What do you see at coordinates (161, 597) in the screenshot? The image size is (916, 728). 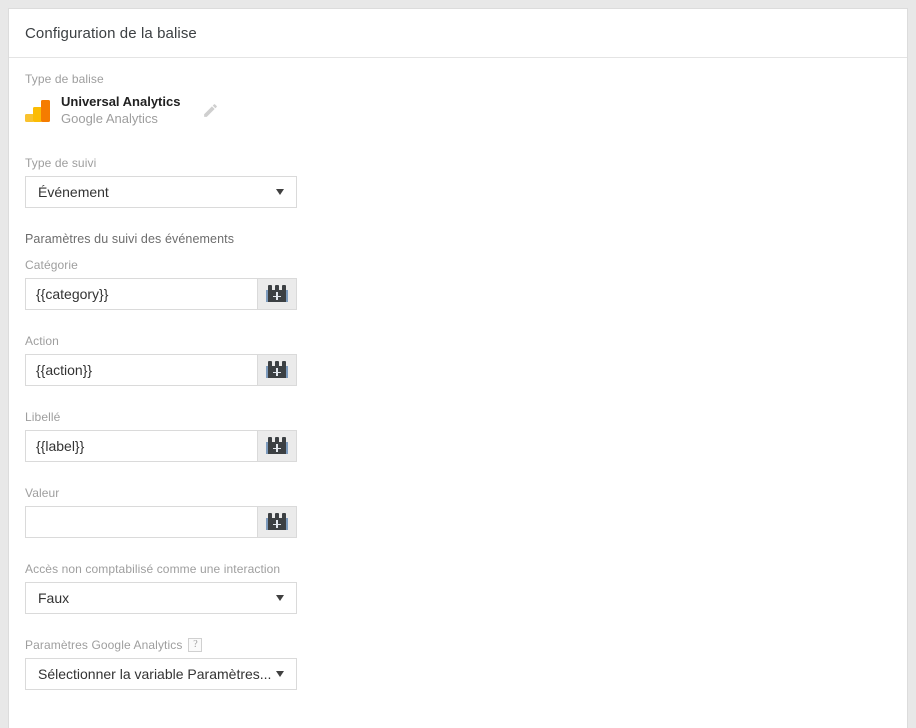 I see `non-interaction-select: Faux` at bounding box center [161, 597].